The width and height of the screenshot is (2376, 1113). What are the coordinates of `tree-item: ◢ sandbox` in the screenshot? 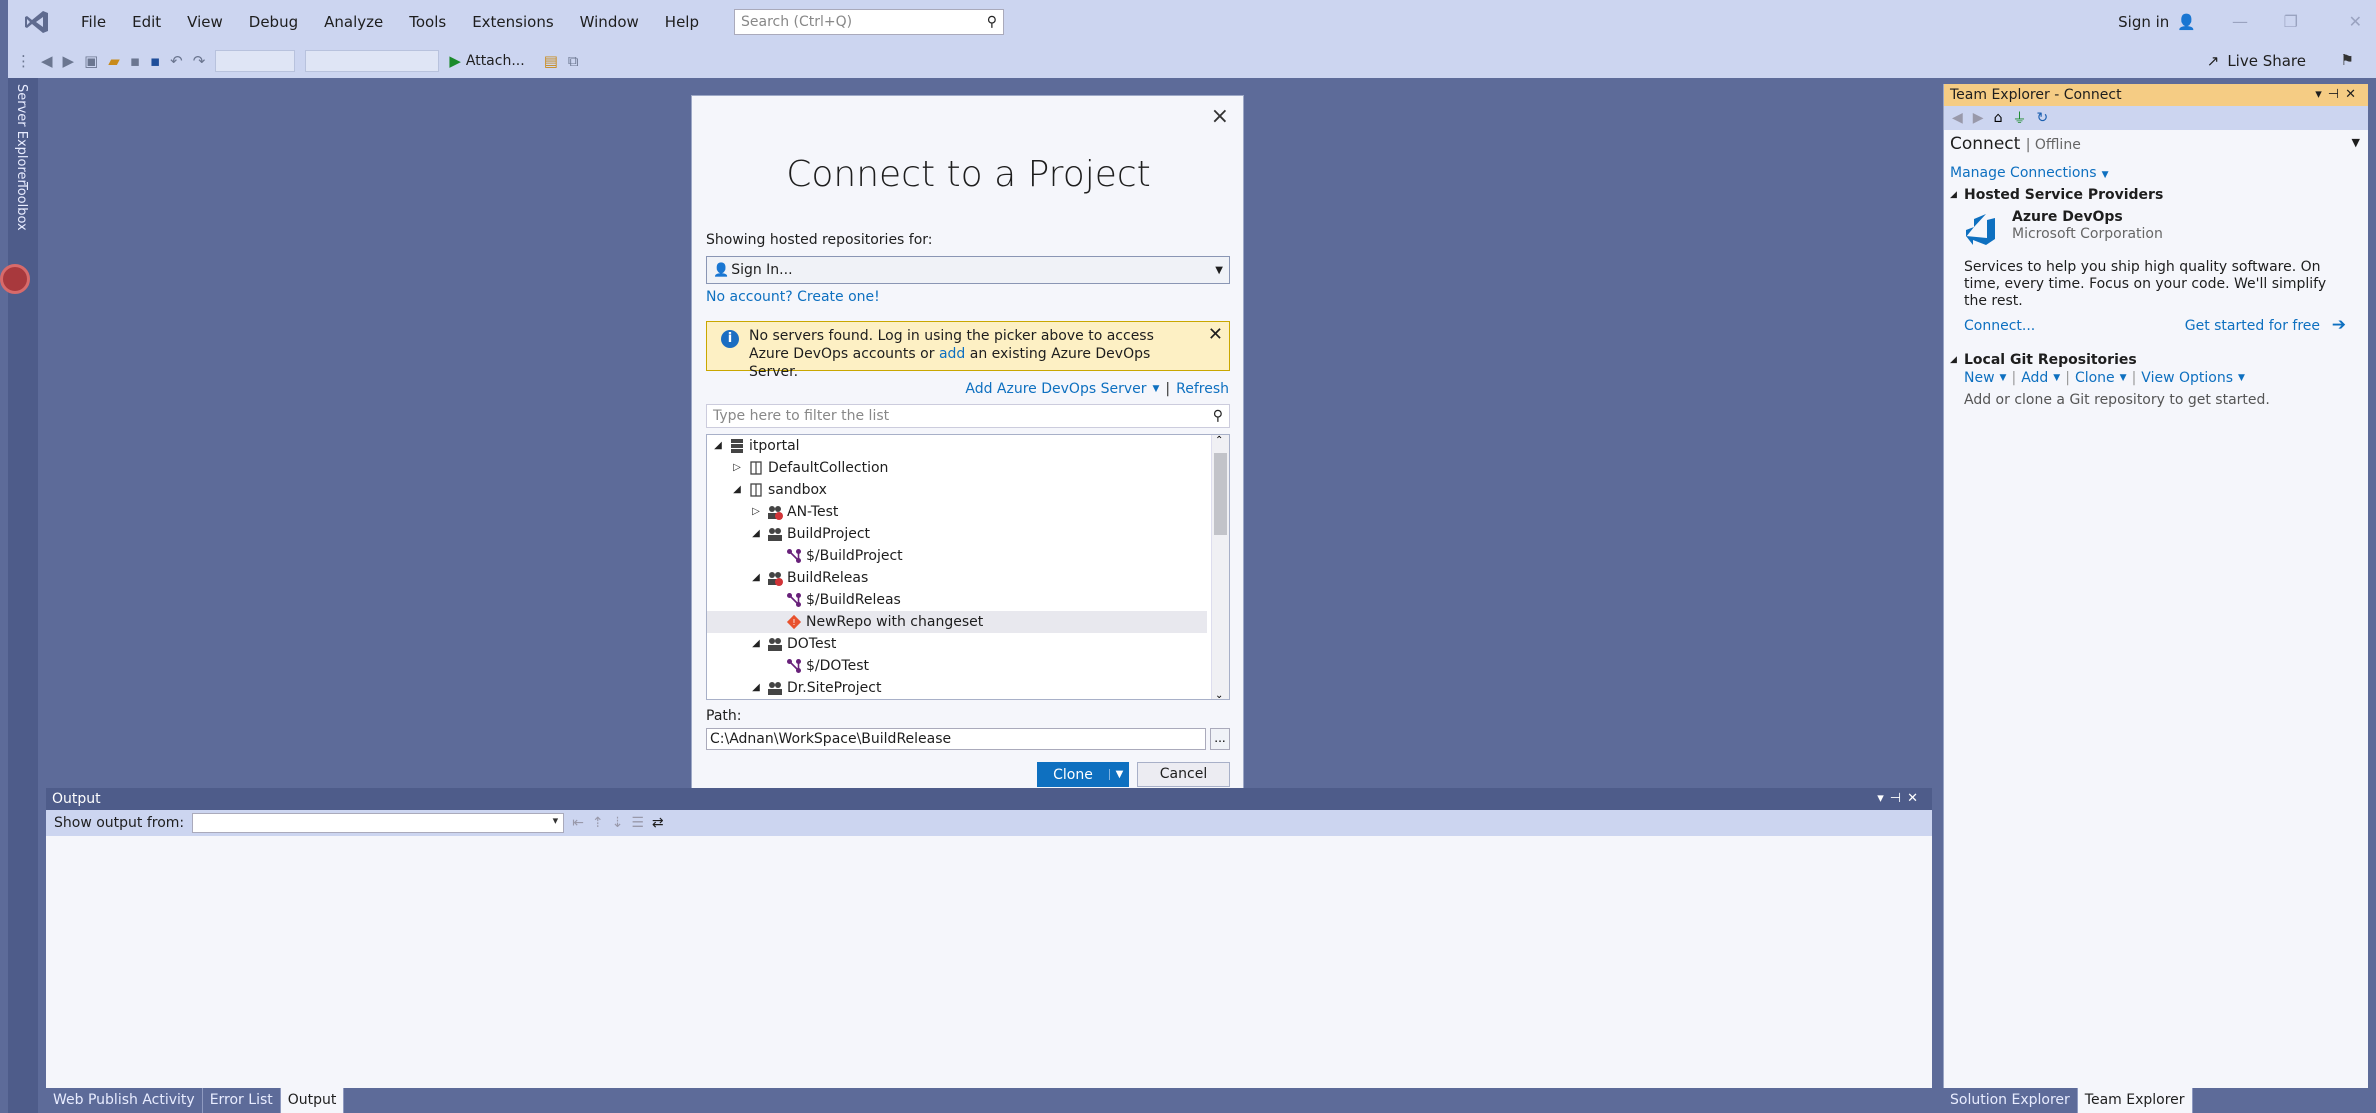 It's located at (957, 490).